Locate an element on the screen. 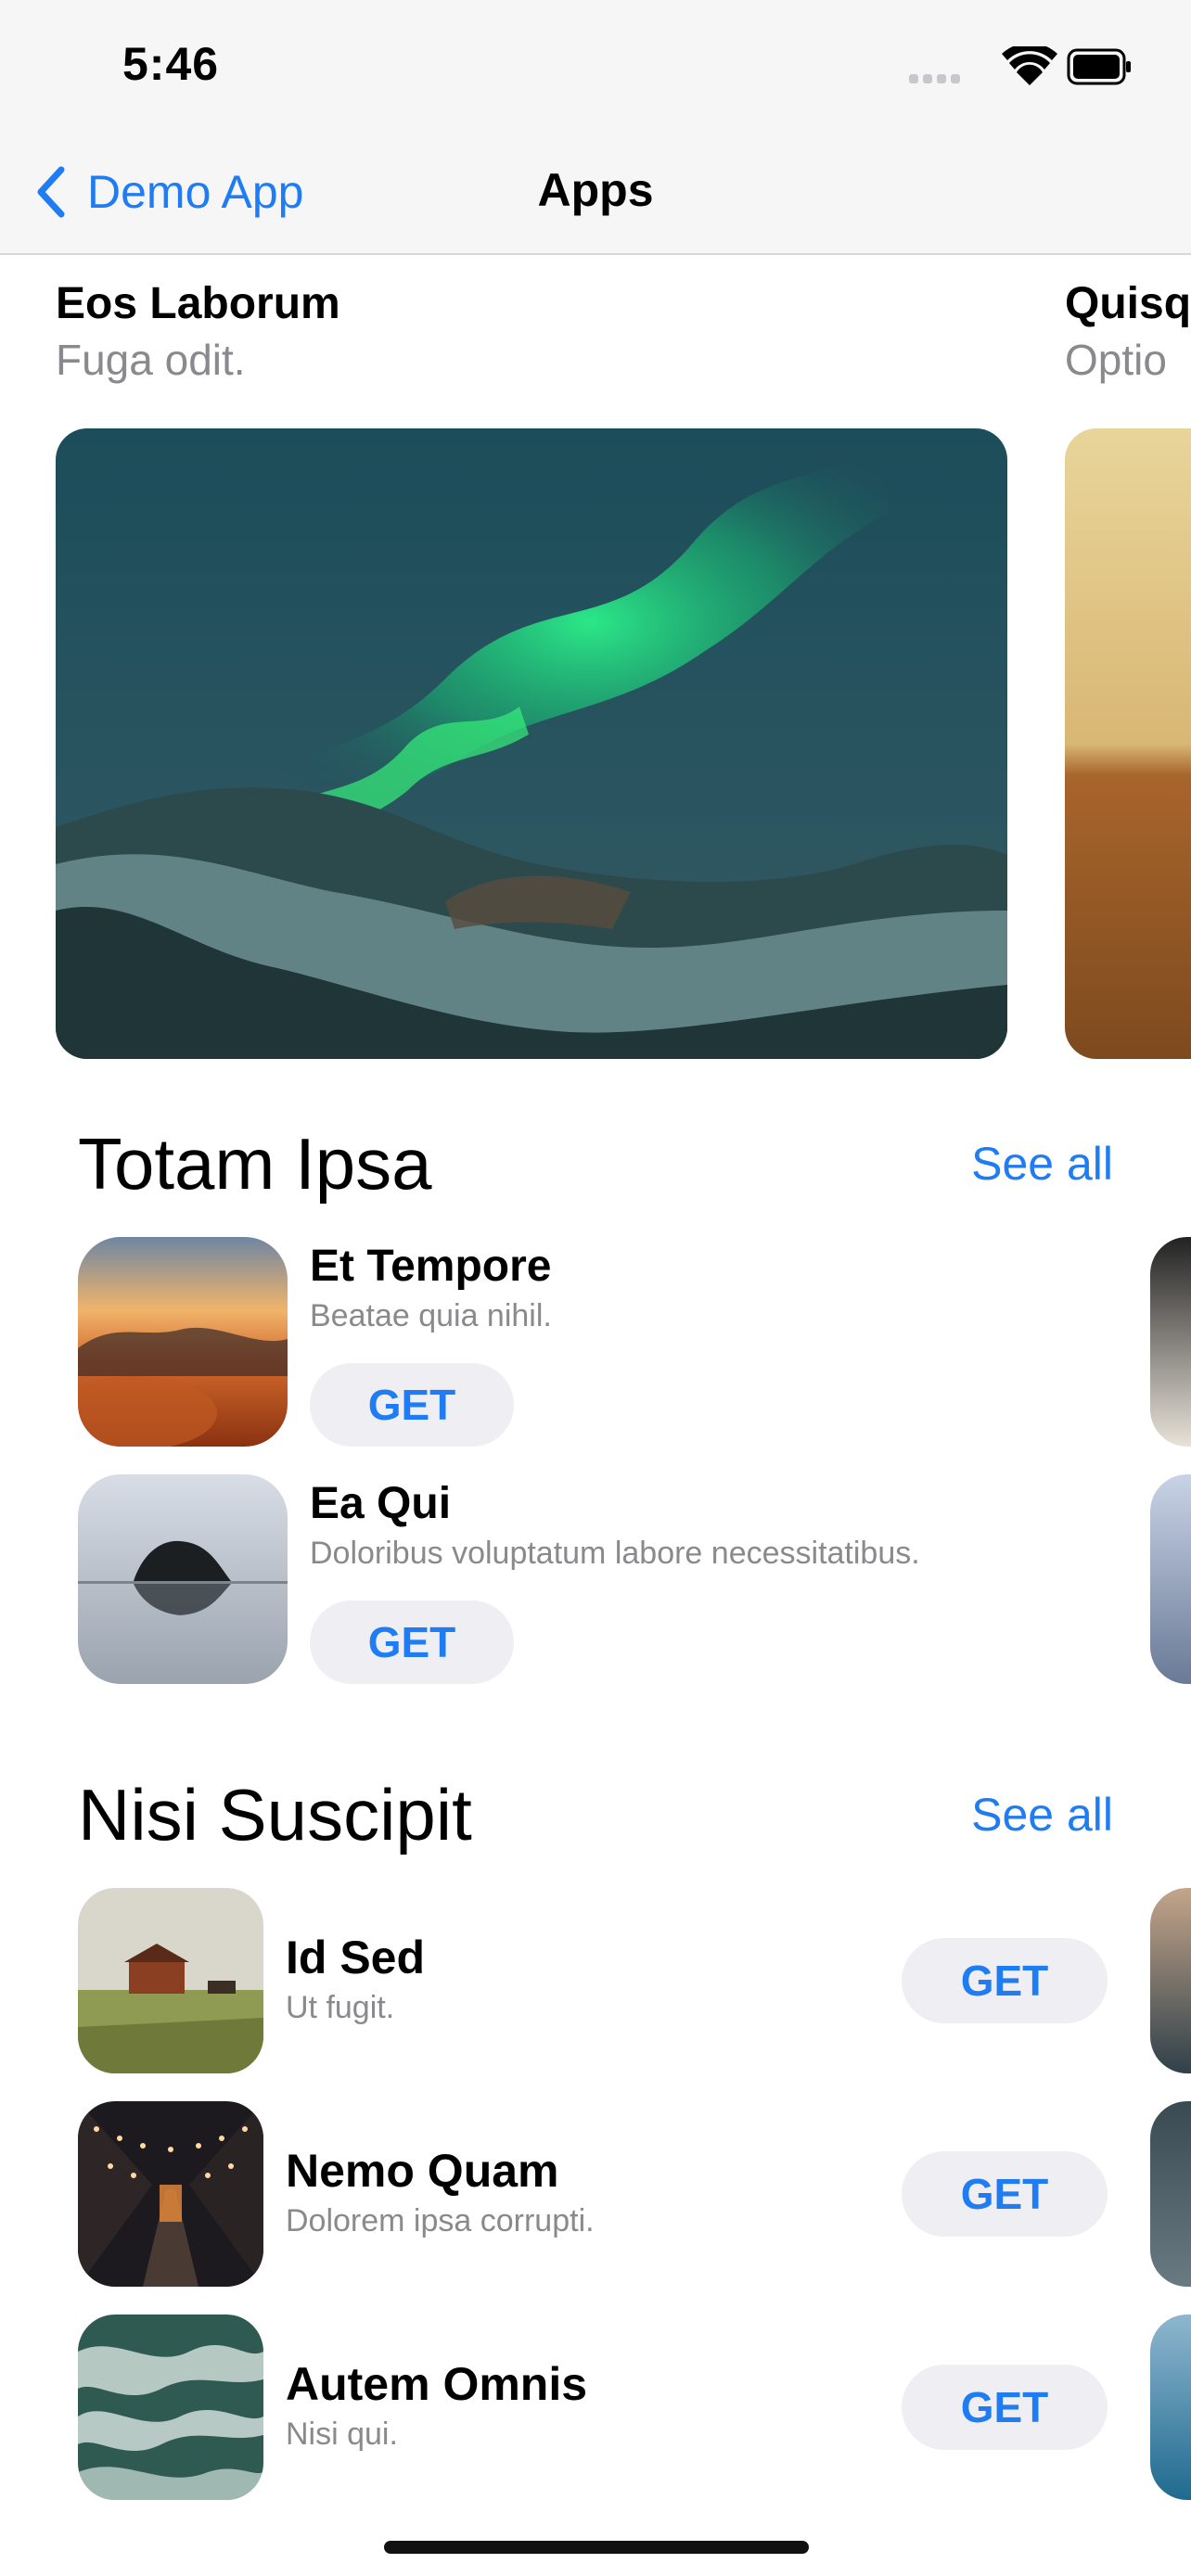 This screenshot has width=1191, height=2576. featured-image-desert is located at coordinates (1128, 743).